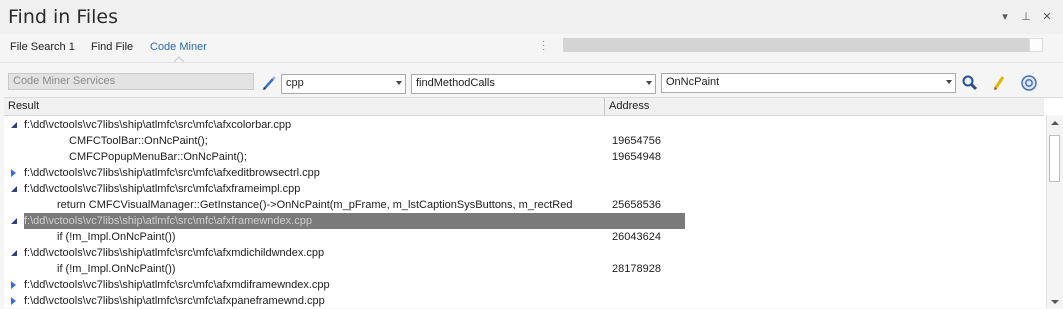 The width and height of the screenshot is (1063, 309). Describe the element at coordinates (524, 107) in the screenshot. I see `grid-header: Result Address` at that location.